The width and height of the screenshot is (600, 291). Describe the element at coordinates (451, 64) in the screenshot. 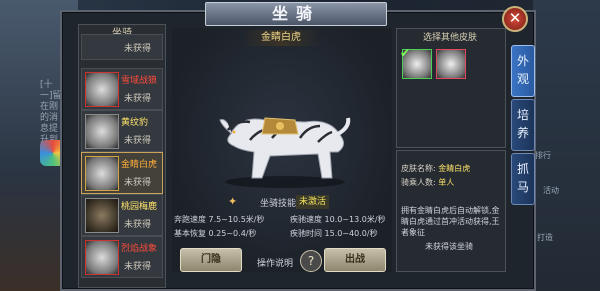

I see `skin-option-alt` at that location.